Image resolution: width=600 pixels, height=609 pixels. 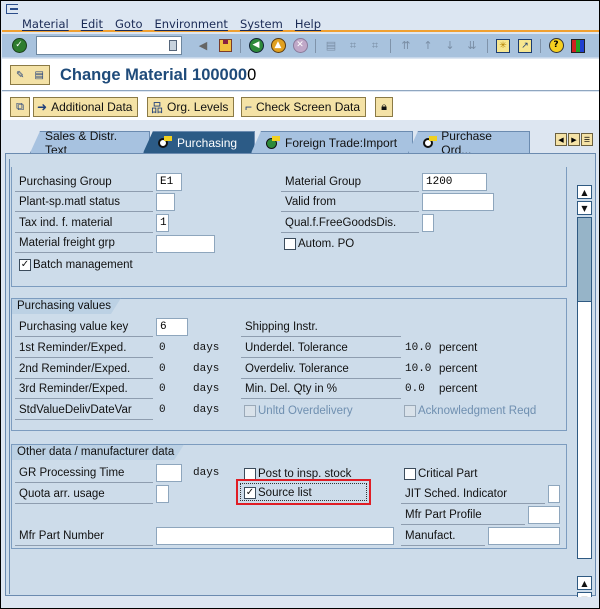 What do you see at coordinates (30, 75) in the screenshot?
I see `title-buttons: ✎ ▤` at bounding box center [30, 75].